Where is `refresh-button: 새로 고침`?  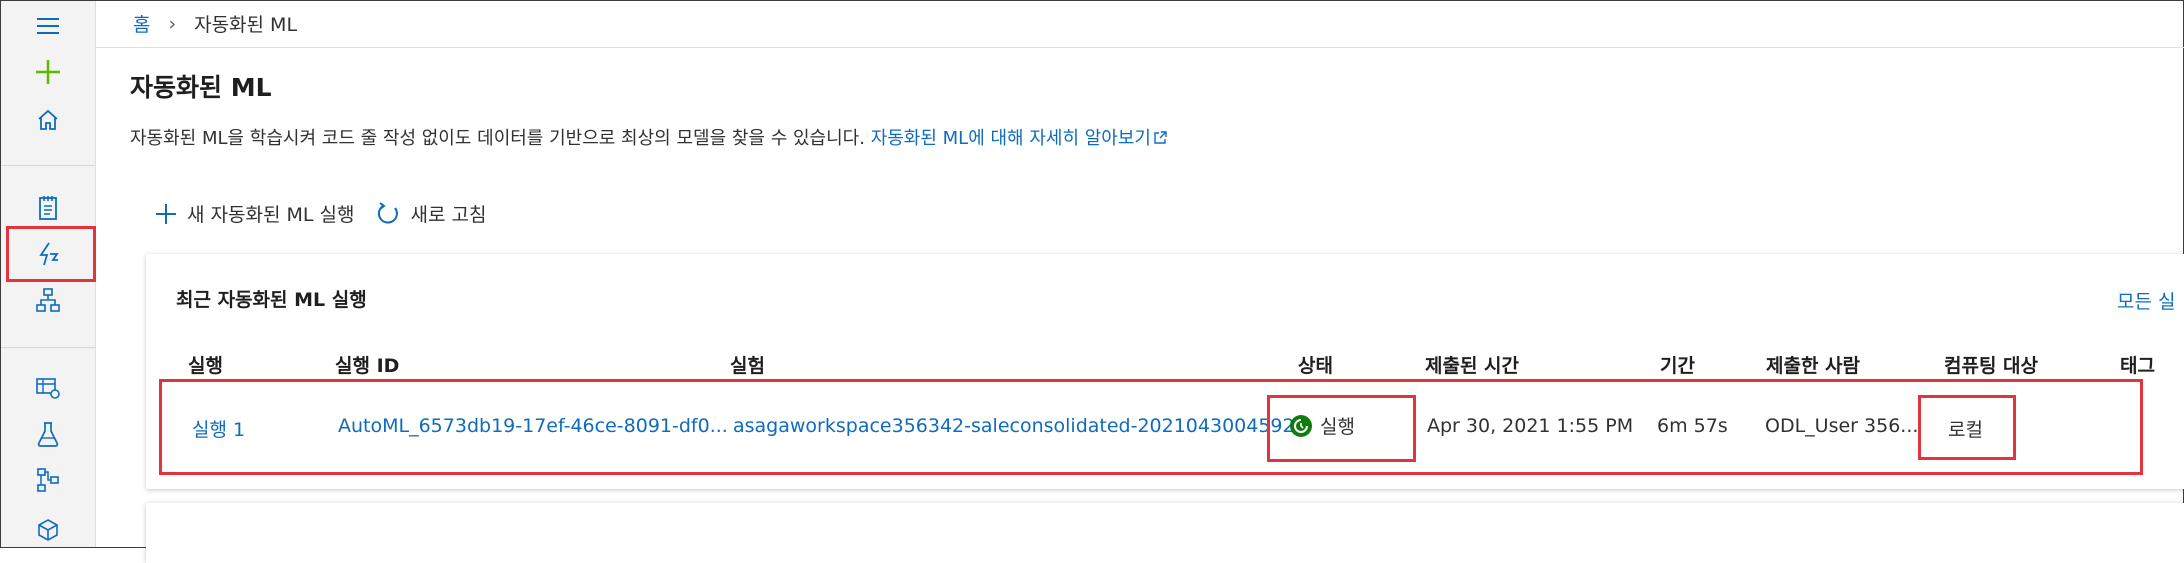 refresh-button: 새로 고침 is located at coordinates (431, 213).